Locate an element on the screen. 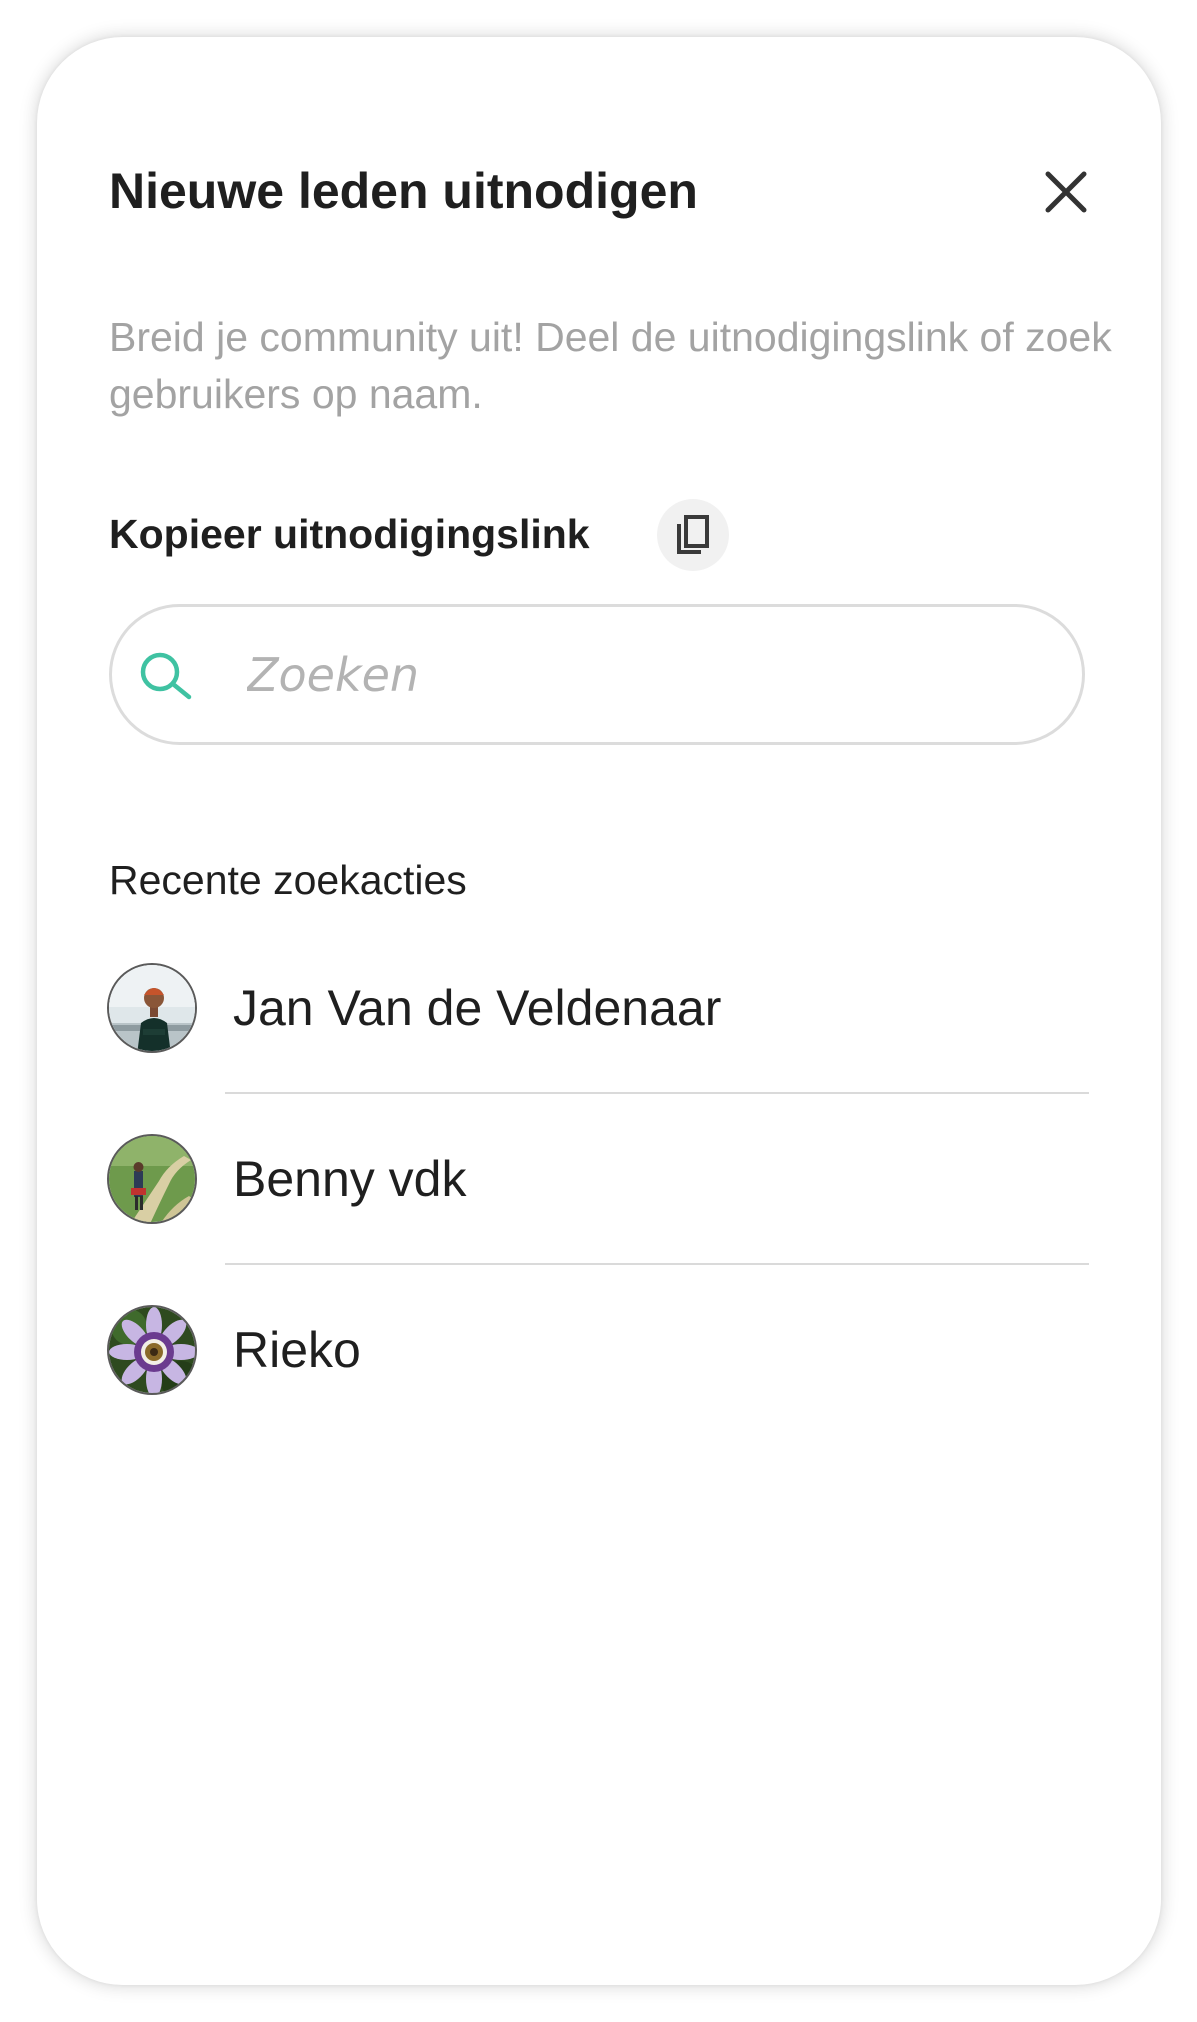  search-field is located at coordinates (597, 674).